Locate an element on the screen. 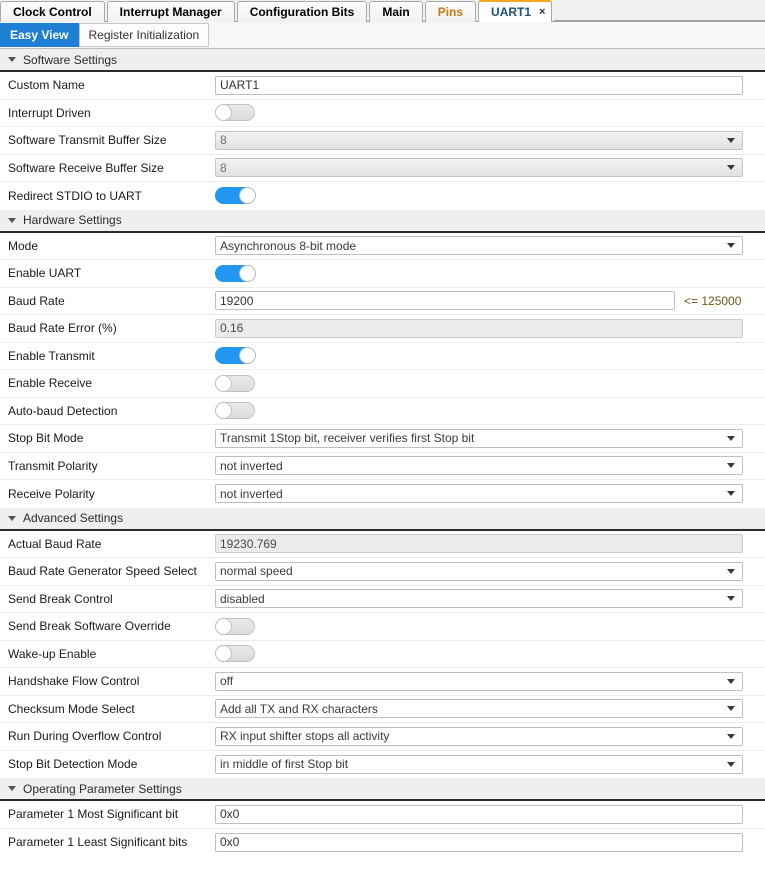 Image resolution: width=765 pixels, height=894 pixels. setting-row-enable-receive: Enable Receive is located at coordinates (382, 384).